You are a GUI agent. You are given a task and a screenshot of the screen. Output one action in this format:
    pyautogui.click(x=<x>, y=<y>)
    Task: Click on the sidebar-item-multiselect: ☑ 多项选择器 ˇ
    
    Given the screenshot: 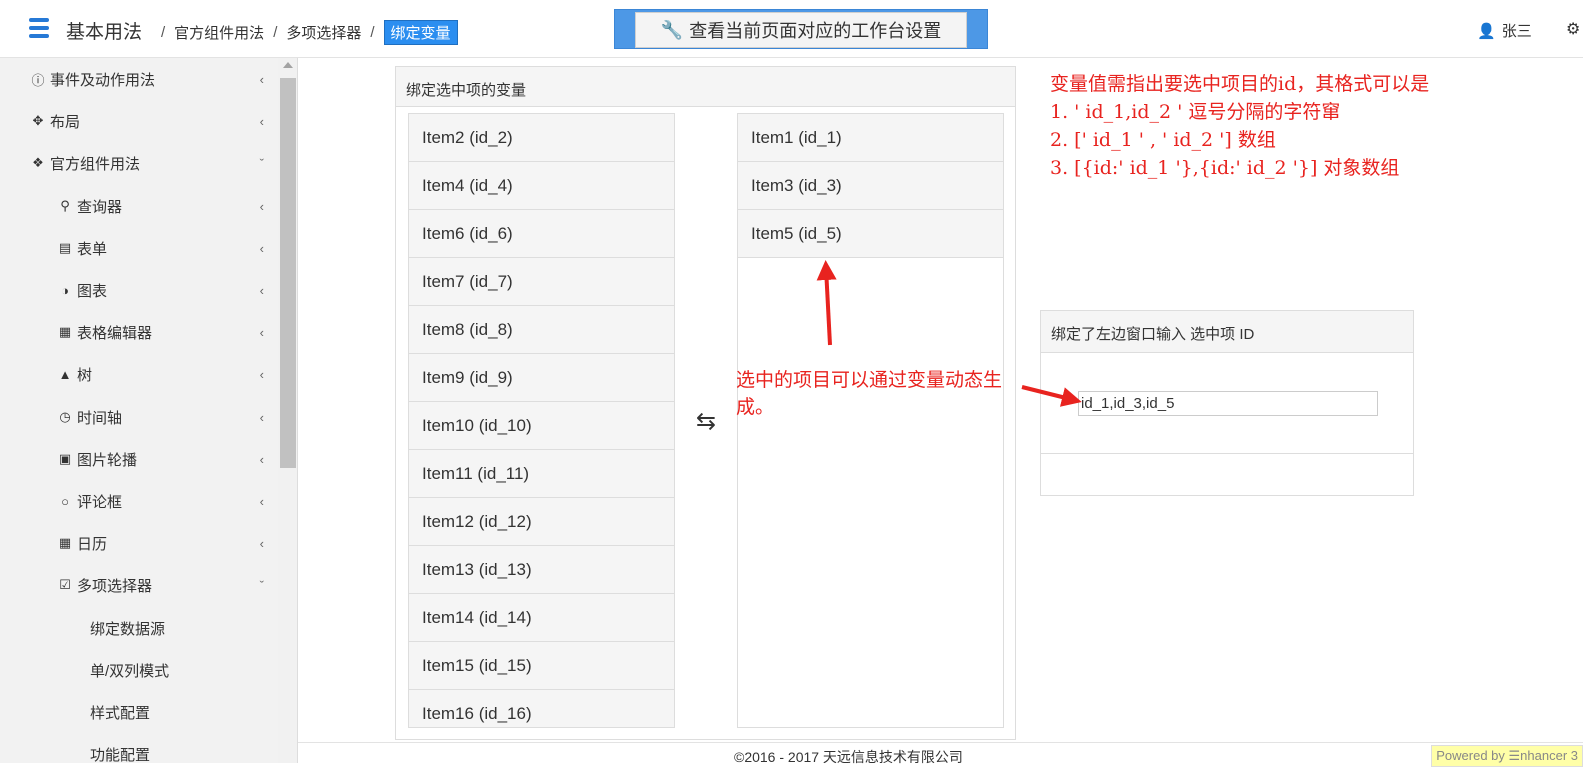 What is the action you would take?
    pyautogui.click(x=139, y=585)
    